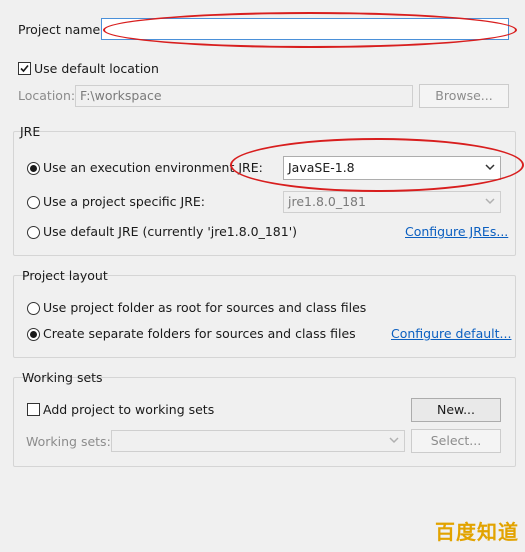 The height and width of the screenshot is (552, 525). What do you see at coordinates (124, 201) in the screenshot?
I see `project-specific-jre-label: Use a project specific JRE:` at bounding box center [124, 201].